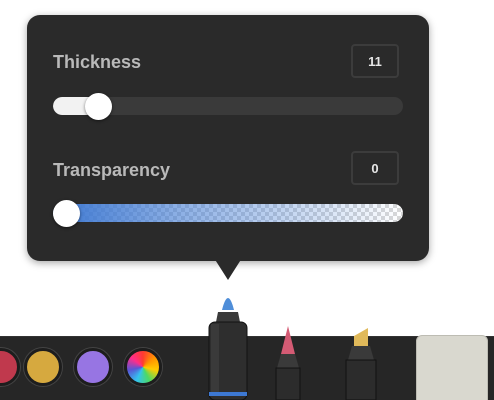 This screenshot has height=400, width=494. Describe the element at coordinates (97, 62) in the screenshot. I see `thickness-label: Thickness` at that location.